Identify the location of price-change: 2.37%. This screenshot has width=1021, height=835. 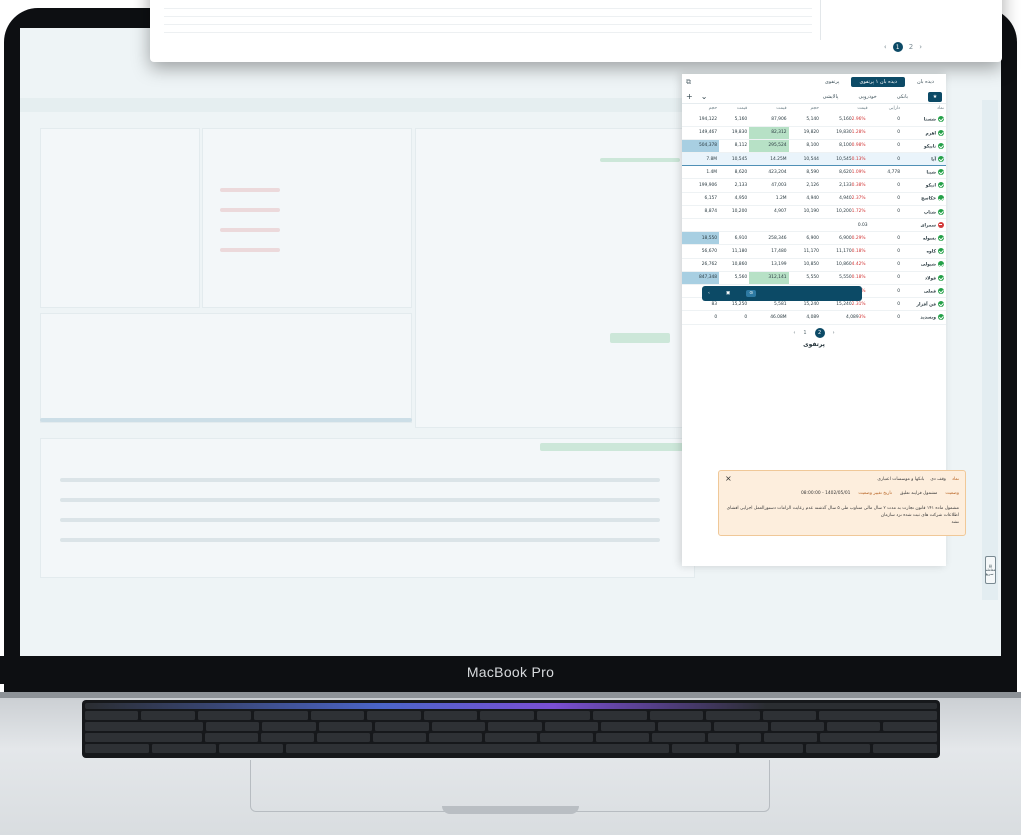
(858, 199).